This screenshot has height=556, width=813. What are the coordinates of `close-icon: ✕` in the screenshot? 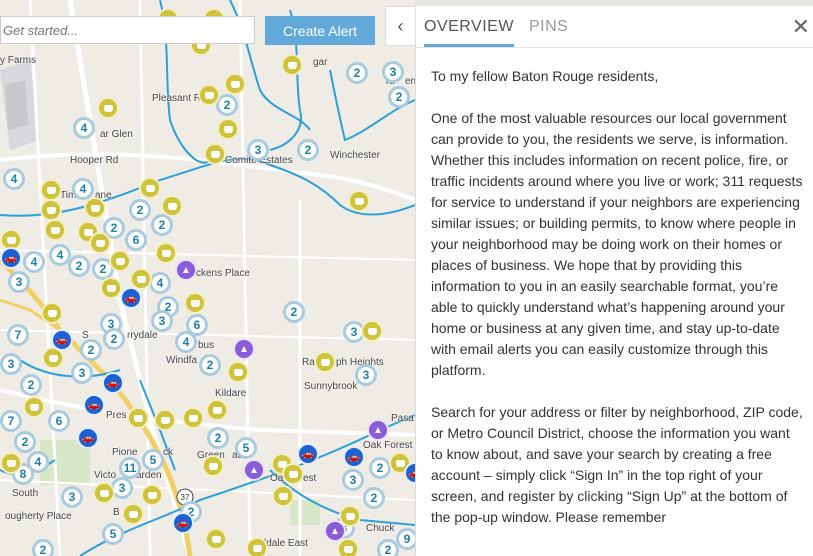 It's located at (801, 27).